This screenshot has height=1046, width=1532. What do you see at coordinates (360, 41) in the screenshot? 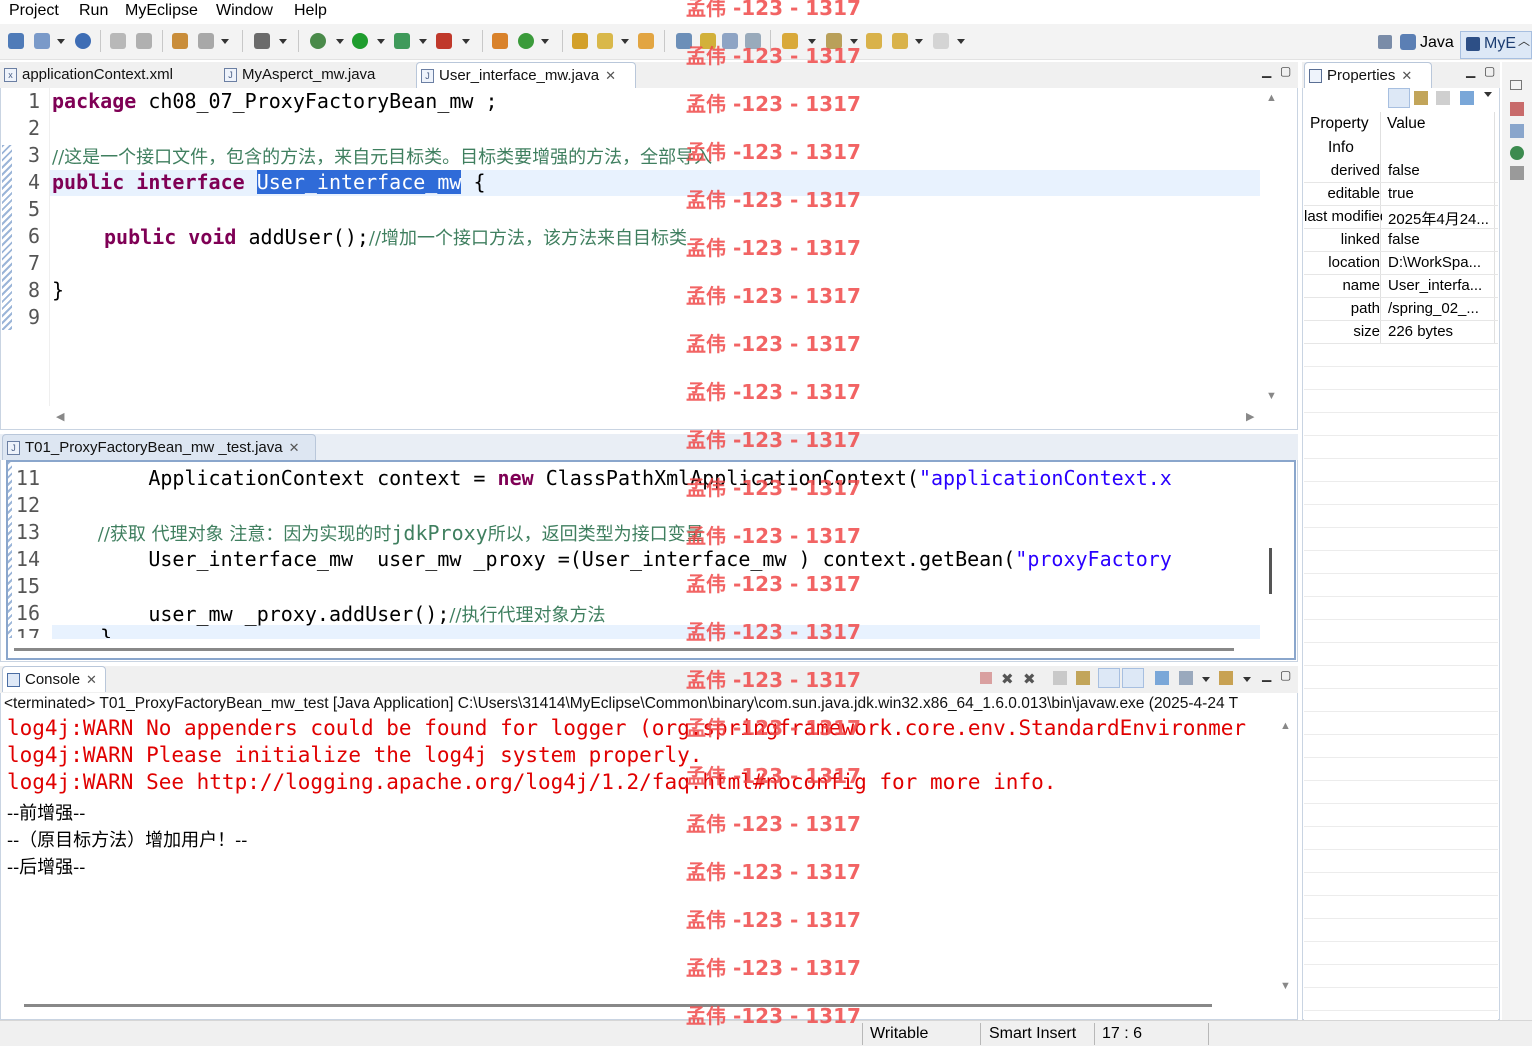
I see `run-icon` at bounding box center [360, 41].